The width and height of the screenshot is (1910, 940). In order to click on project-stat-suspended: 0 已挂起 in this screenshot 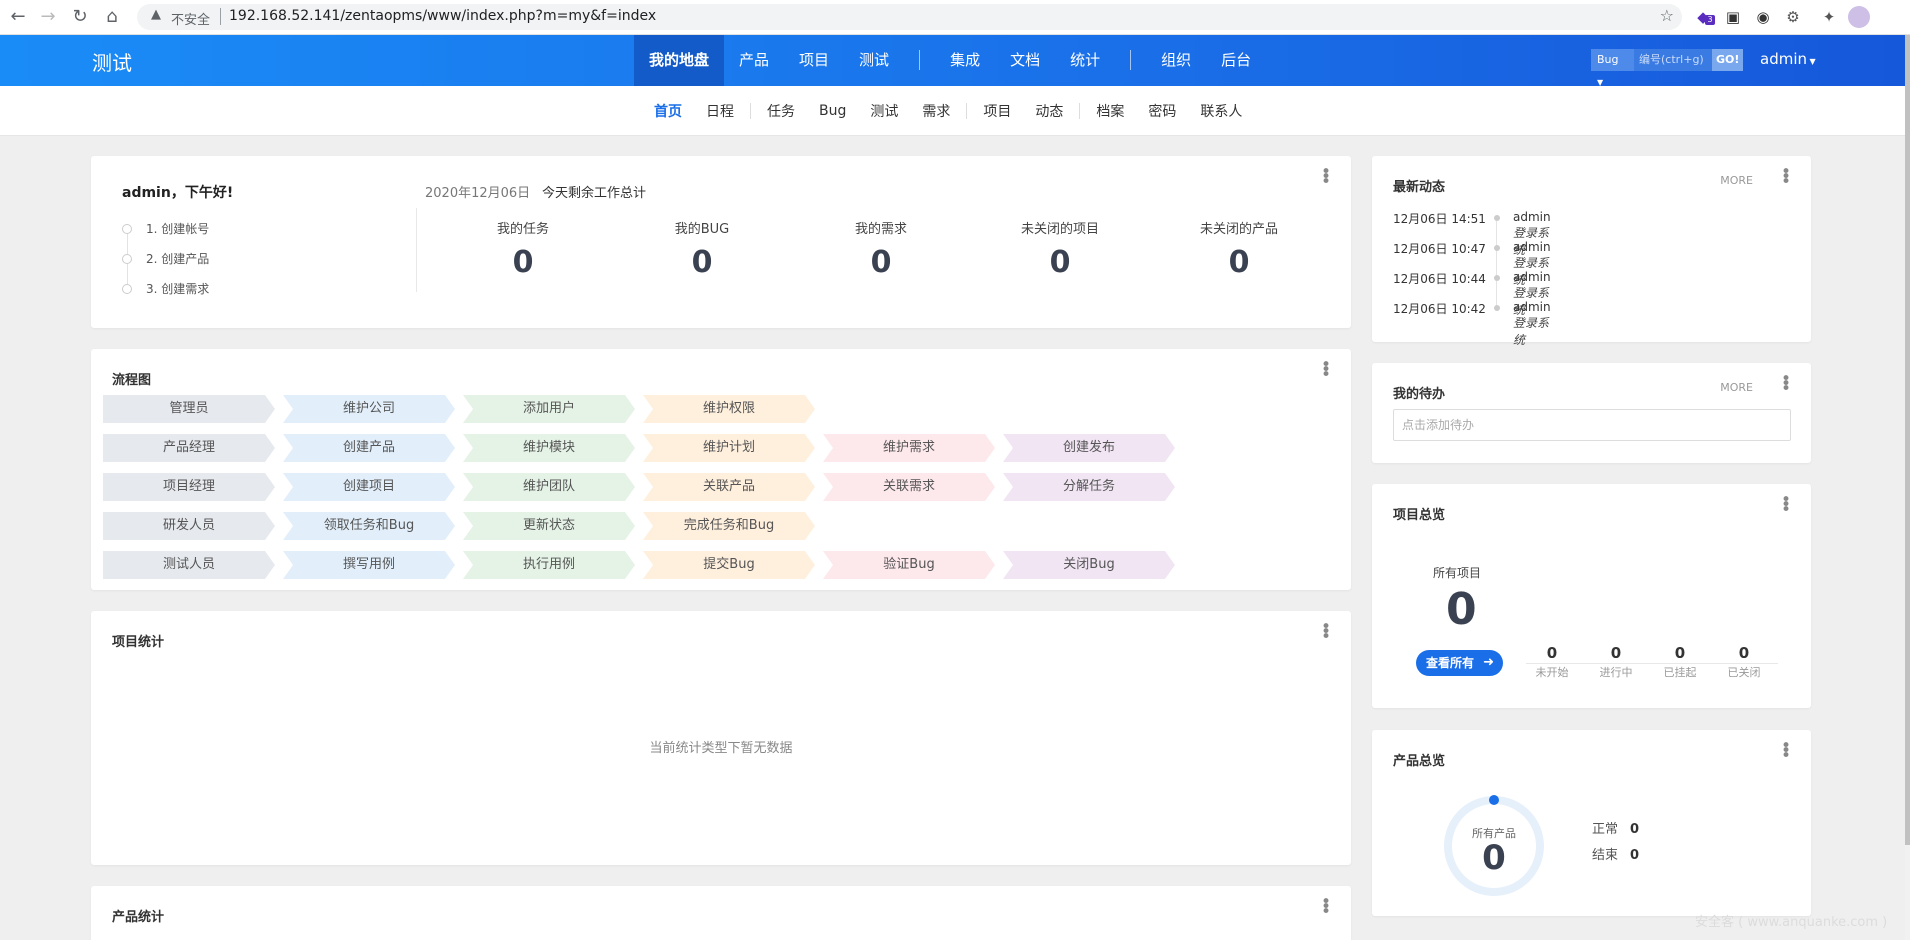, I will do `click(1680, 662)`.